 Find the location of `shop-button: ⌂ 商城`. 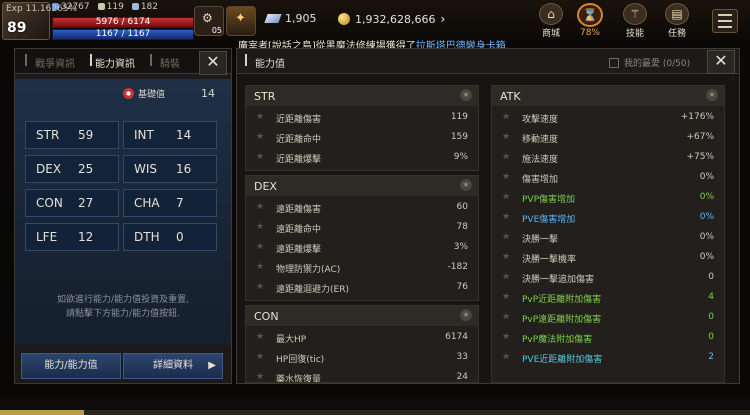

shop-button: ⌂ 商城 is located at coordinates (551, 21).